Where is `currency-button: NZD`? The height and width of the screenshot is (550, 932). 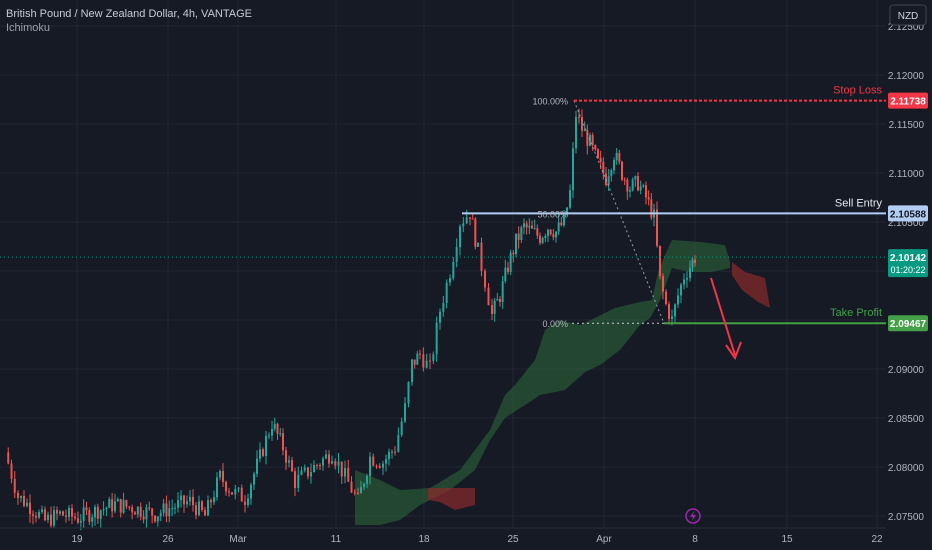
currency-button: NZD is located at coordinates (908, 15).